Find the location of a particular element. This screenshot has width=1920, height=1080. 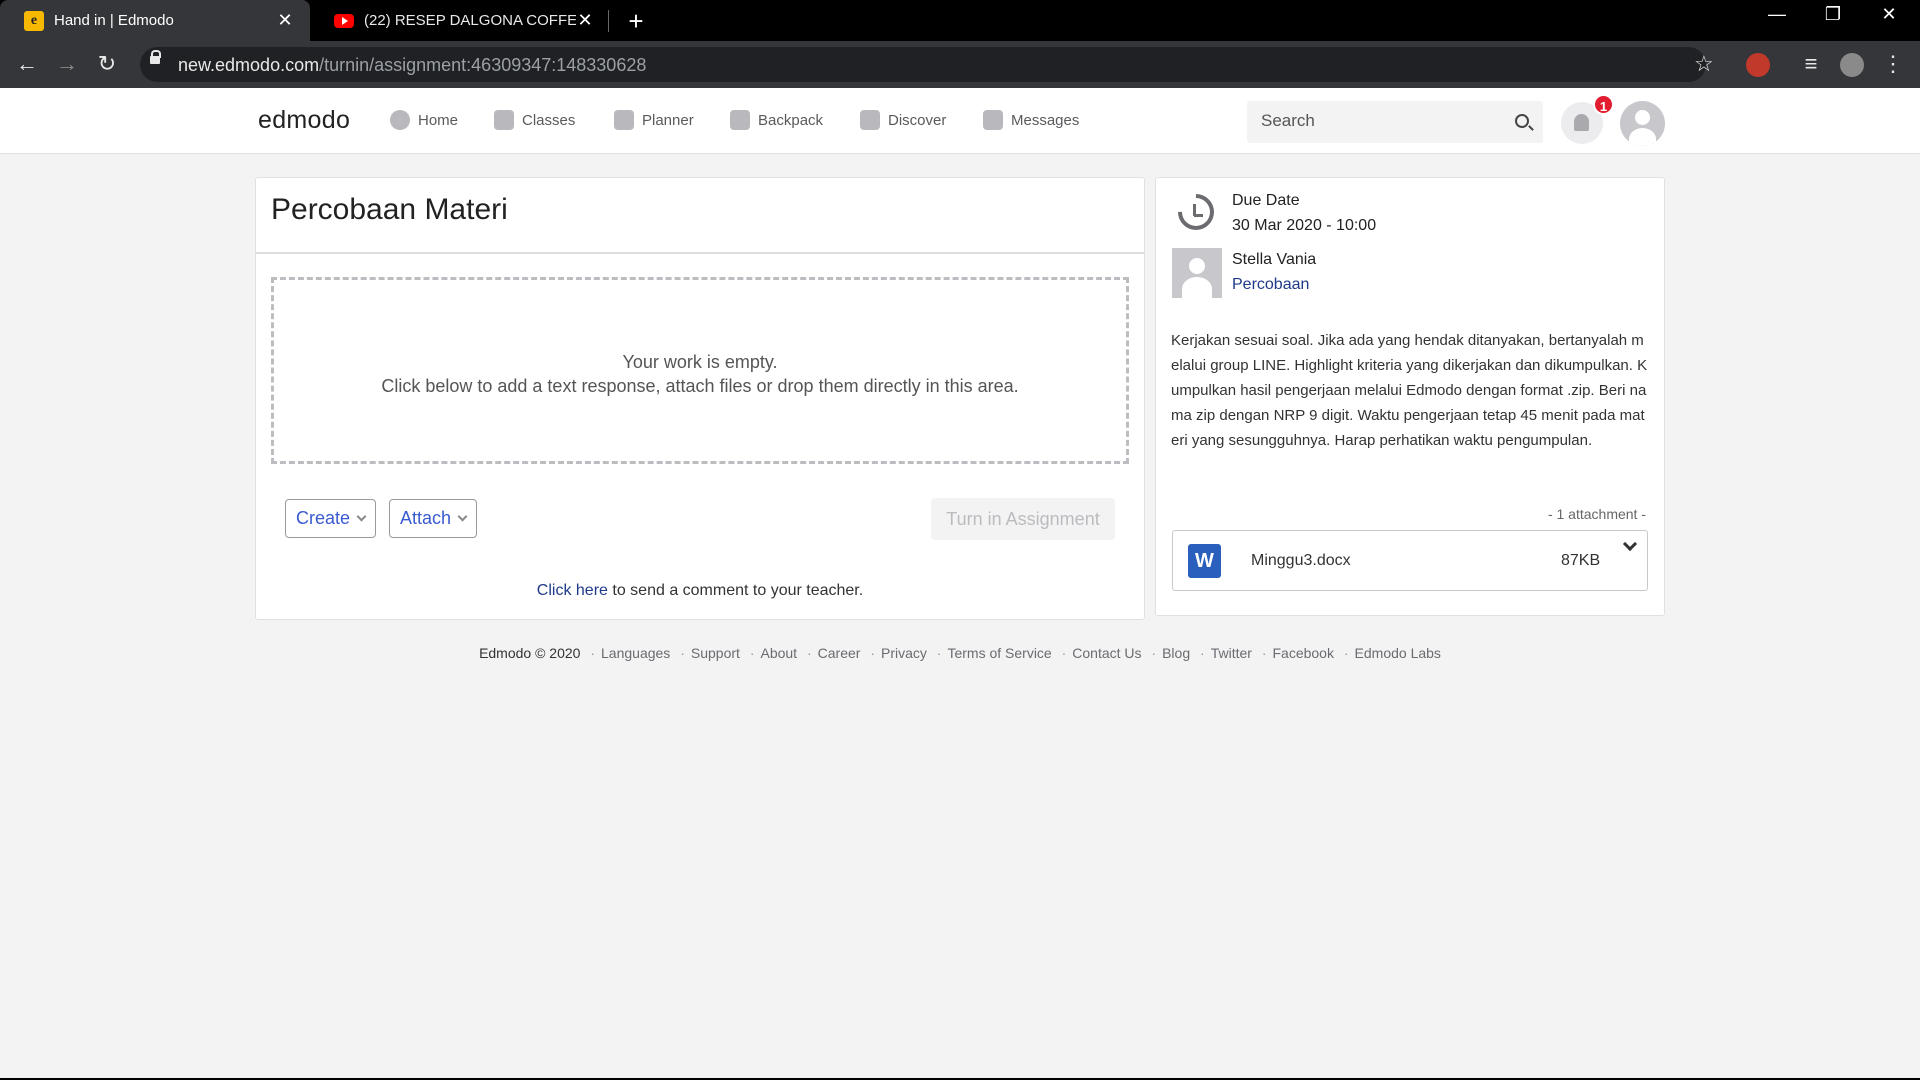

footer-link-languages: Languages is located at coordinates (635, 653).